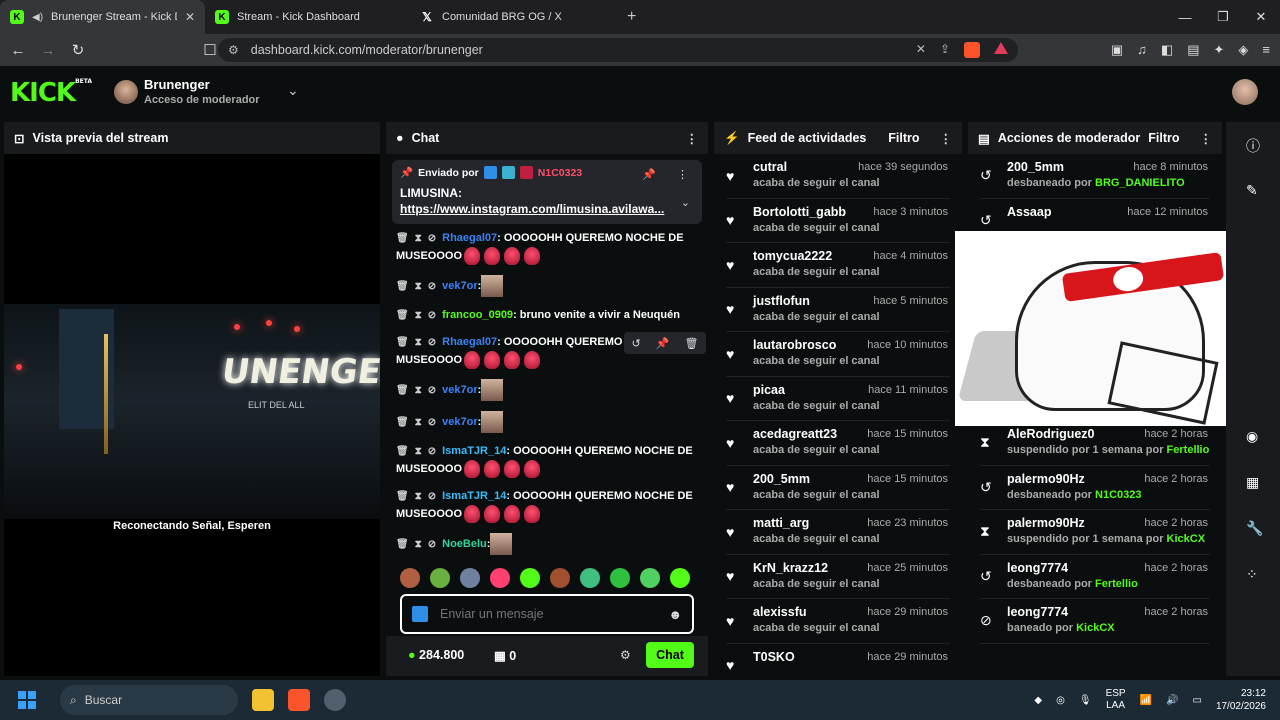 The width and height of the screenshot is (1280, 720). What do you see at coordinates (663, 343) in the screenshot?
I see `pin-icon: 📌` at bounding box center [663, 343].